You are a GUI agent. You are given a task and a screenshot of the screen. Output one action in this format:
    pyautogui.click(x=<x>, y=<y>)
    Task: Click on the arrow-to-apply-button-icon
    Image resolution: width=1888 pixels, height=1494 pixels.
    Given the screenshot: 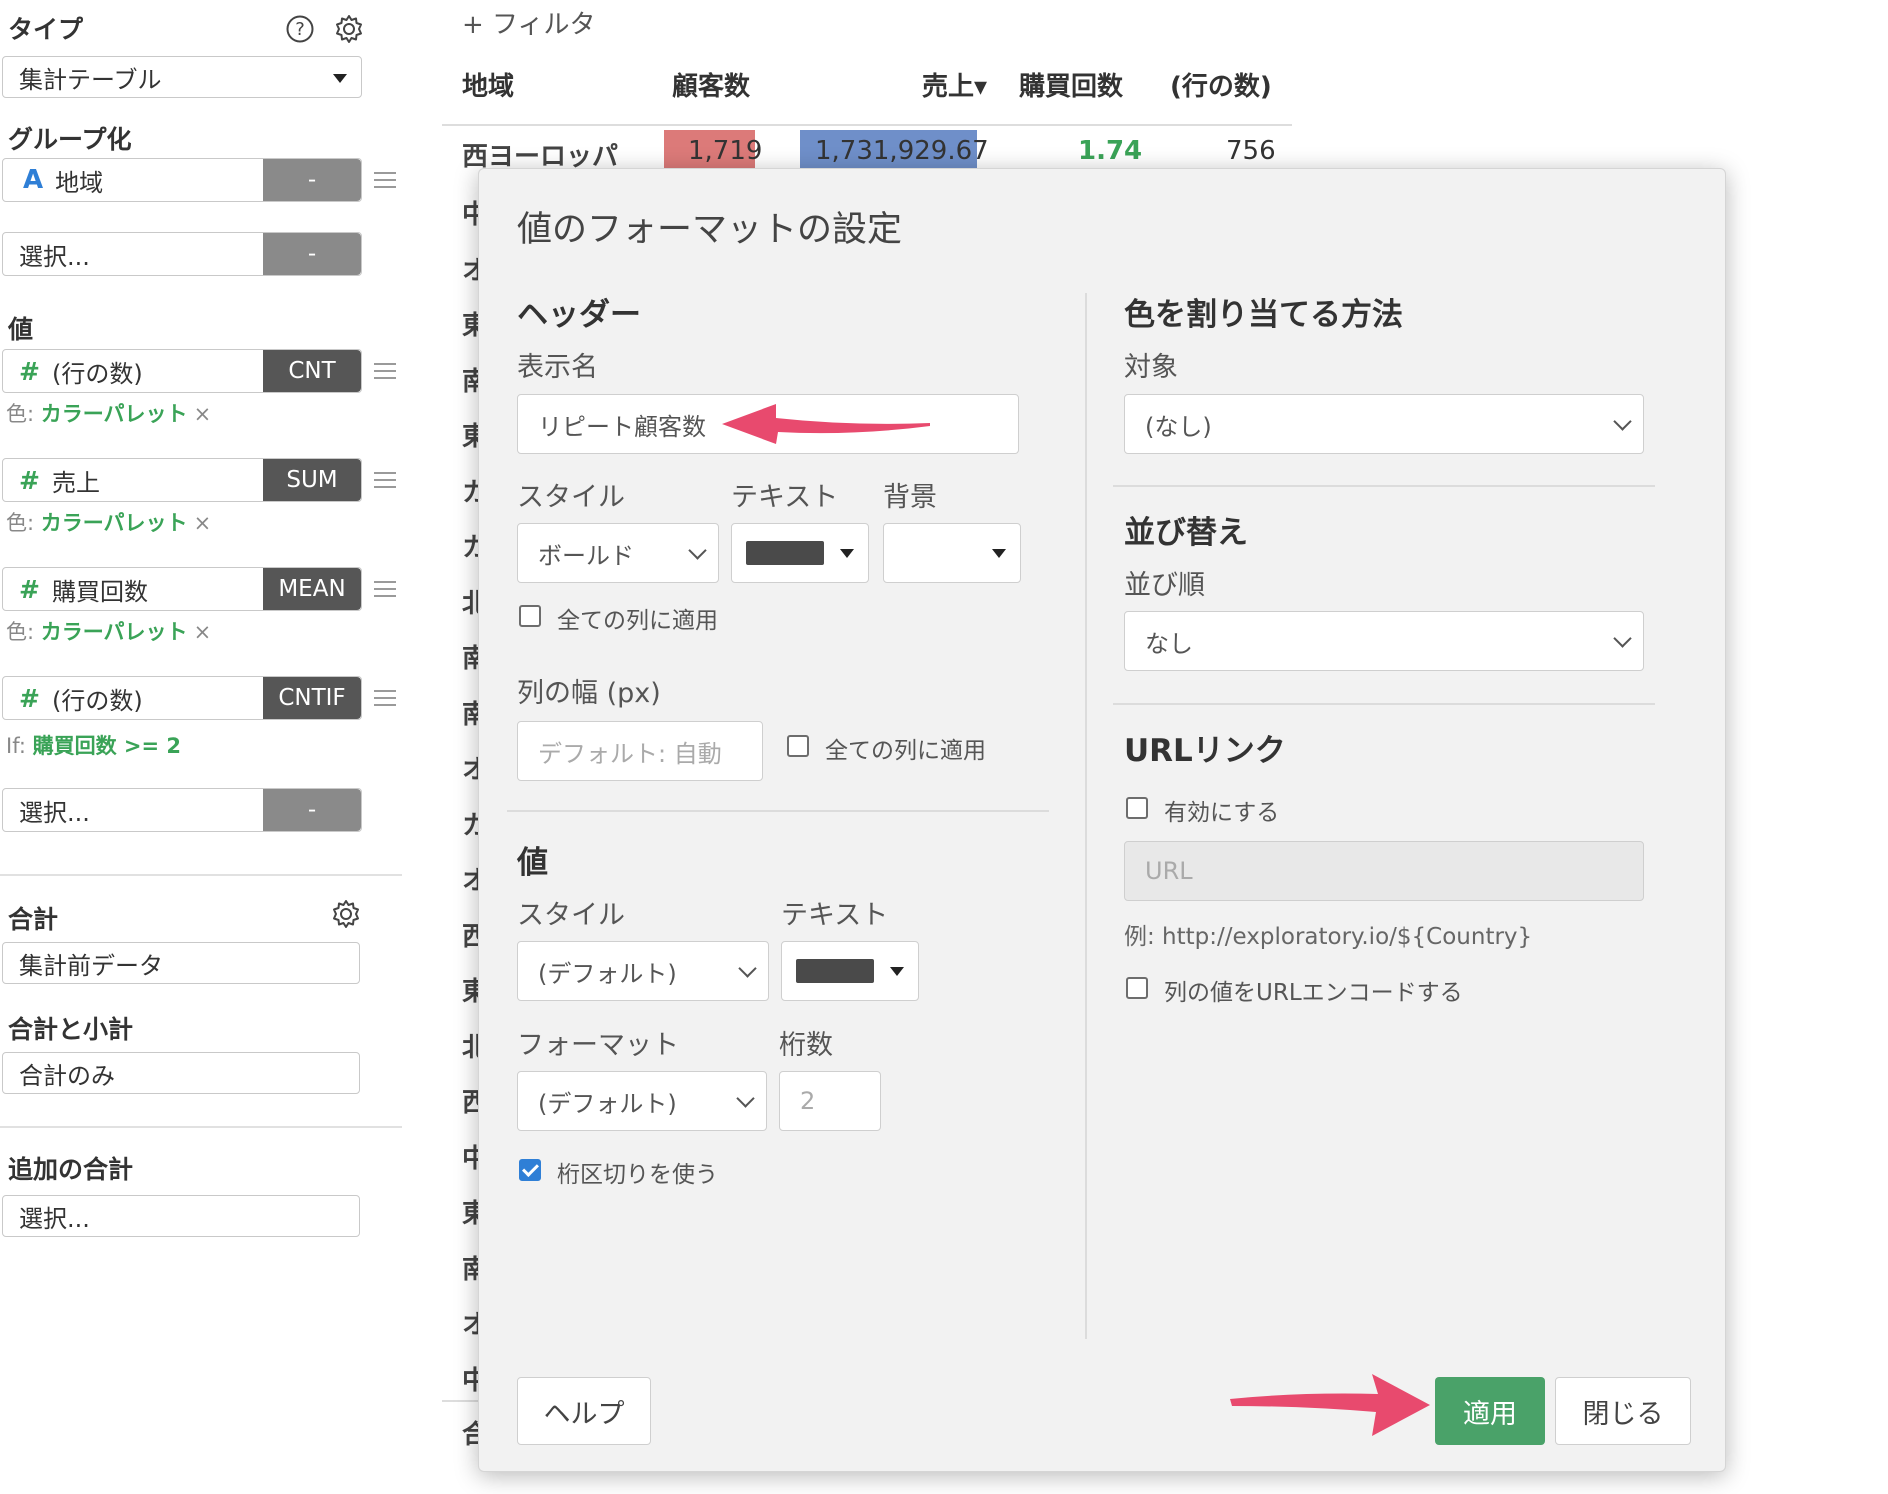 What is the action you would take?
    pyautogui.click(x=1330, y=1405)
    